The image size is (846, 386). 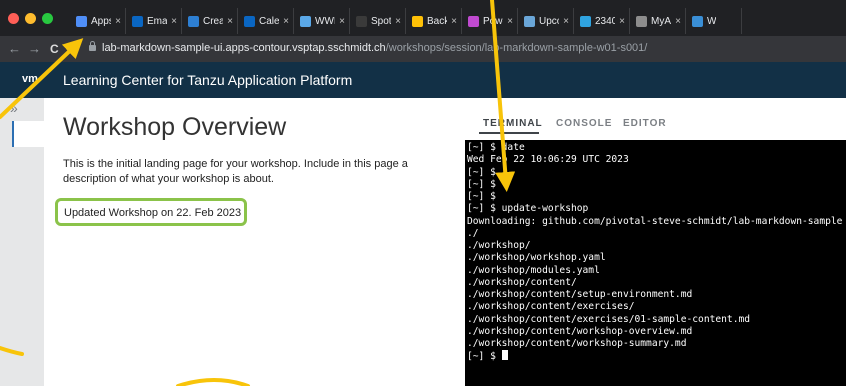 What do you see at coordinates (381, 21) in the screenshot?
I see `tab-title: Spot` at bounding box center [381, 21].